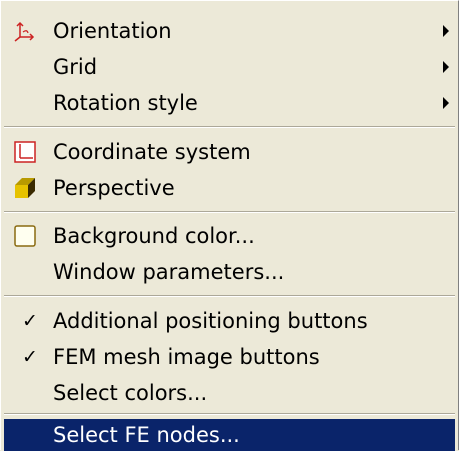  I want to click on menu-item-fem-mesh-image-buttons: ✓ FEM mesh image buttons, so click(229, 357).